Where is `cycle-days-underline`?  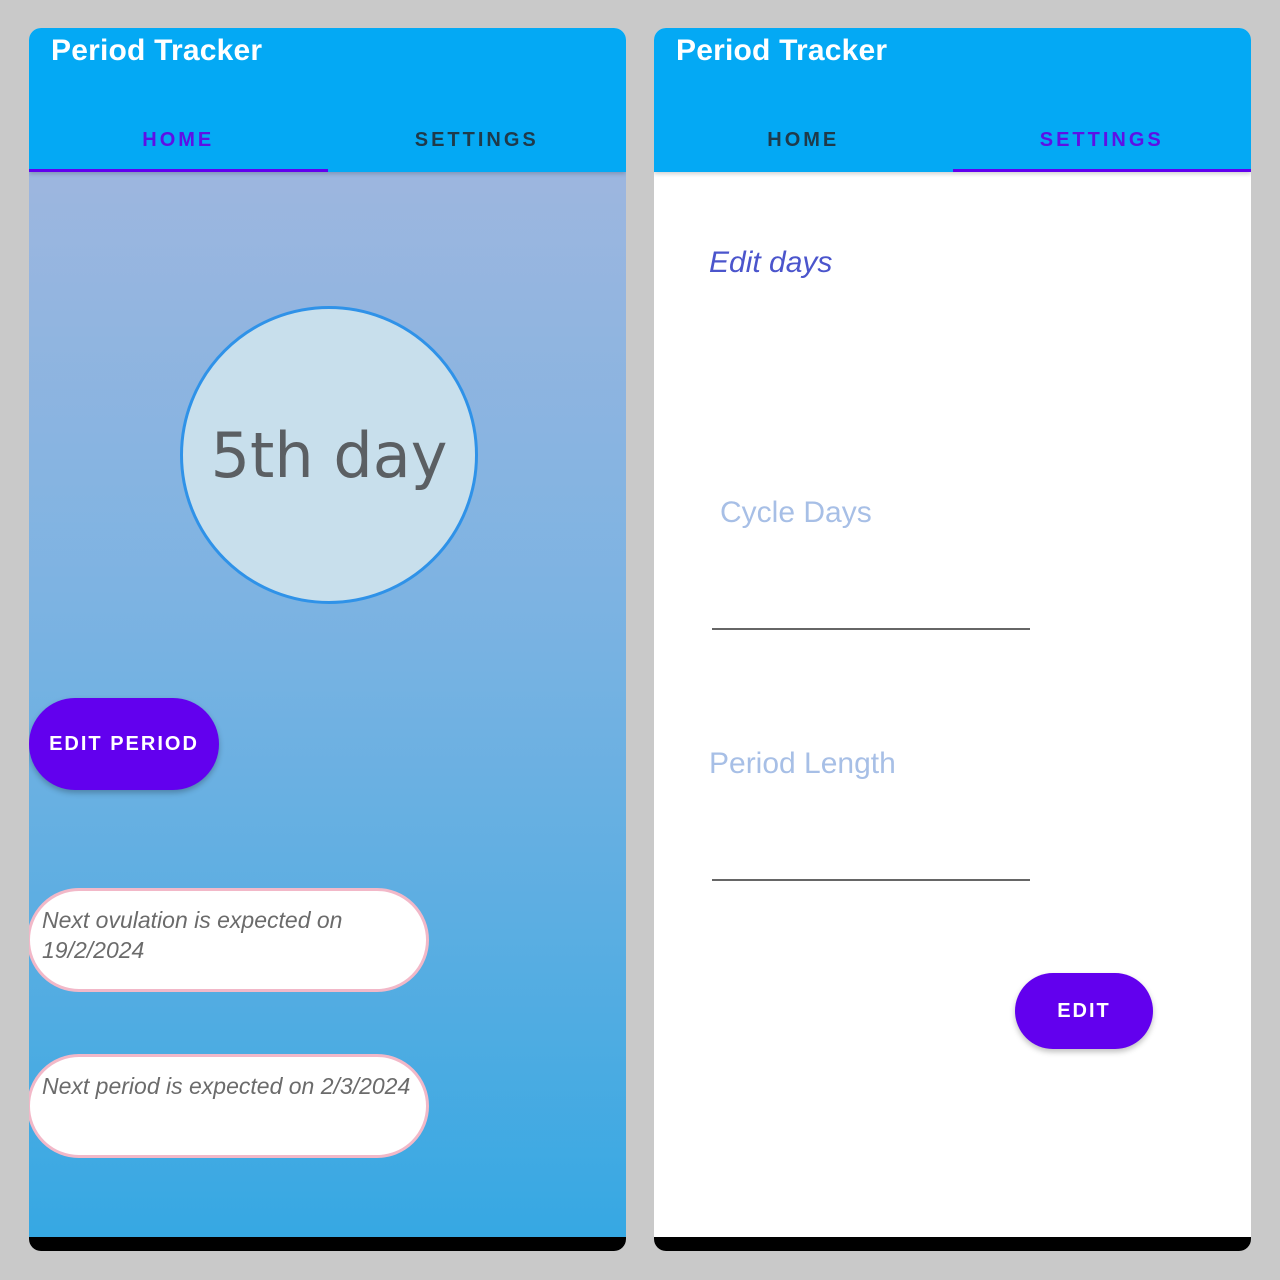
cycle-days-underline is located at coordinates (871, 629).